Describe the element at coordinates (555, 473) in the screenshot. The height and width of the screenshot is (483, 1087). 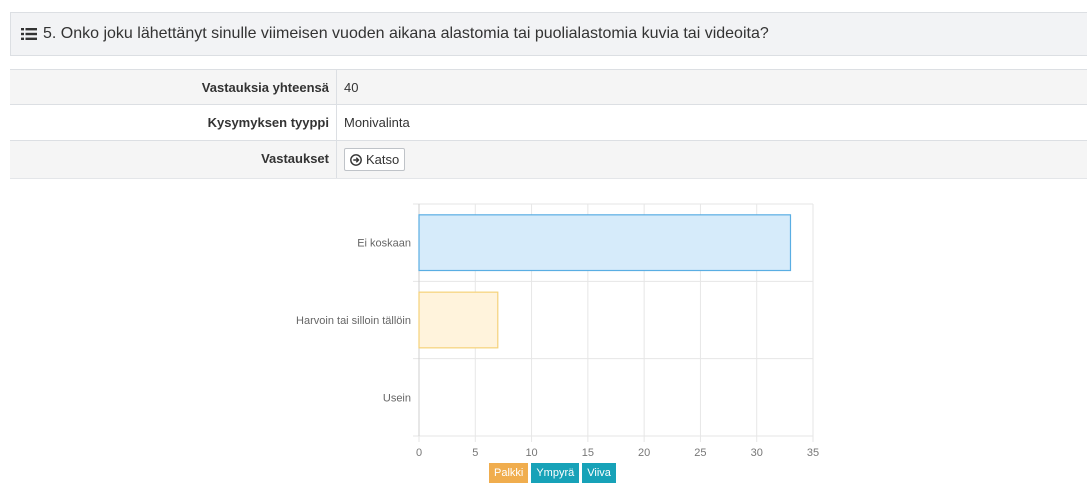
I see `chart-pie-button: Ympyrä` at that location.